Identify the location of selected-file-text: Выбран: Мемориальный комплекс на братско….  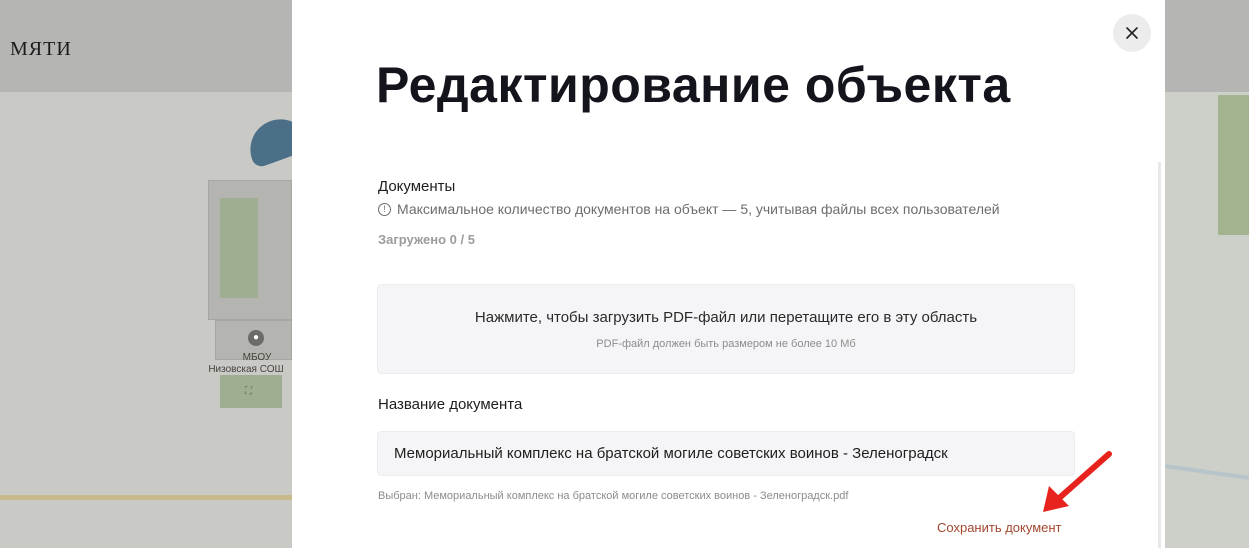
(613, 496).